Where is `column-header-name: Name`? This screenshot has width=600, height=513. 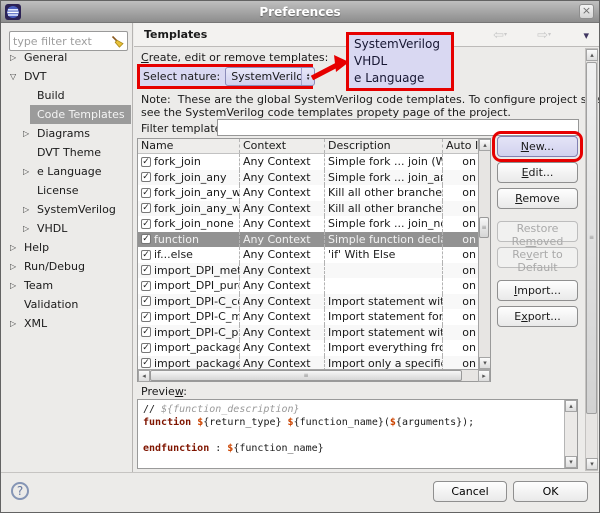 column-header-name: Name is located at coordinates (188, 146).